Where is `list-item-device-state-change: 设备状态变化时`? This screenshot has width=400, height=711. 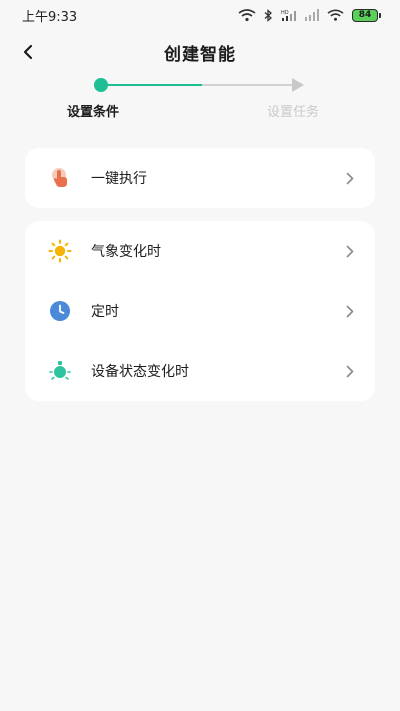 list-item-device-state-change: 设备状态变化时 is located at coordinates (200, 371).